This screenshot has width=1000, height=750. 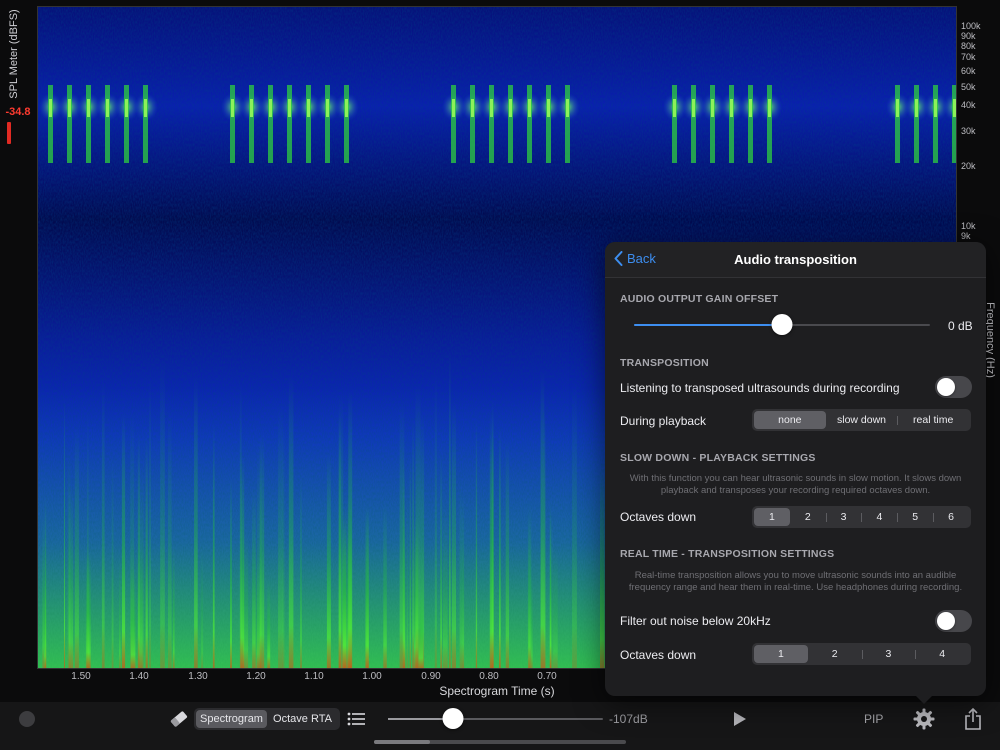 I want to click on pip-button: PIP, so click(x=873, y=719).